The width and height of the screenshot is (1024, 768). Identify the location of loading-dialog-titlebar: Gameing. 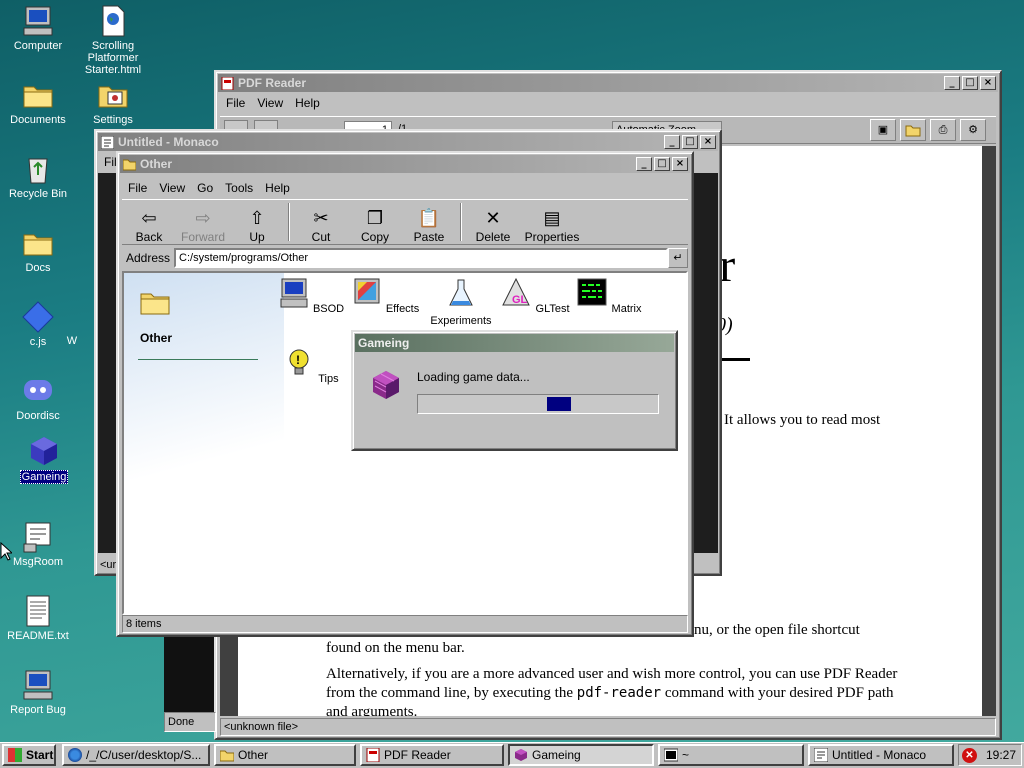
(514, 343).